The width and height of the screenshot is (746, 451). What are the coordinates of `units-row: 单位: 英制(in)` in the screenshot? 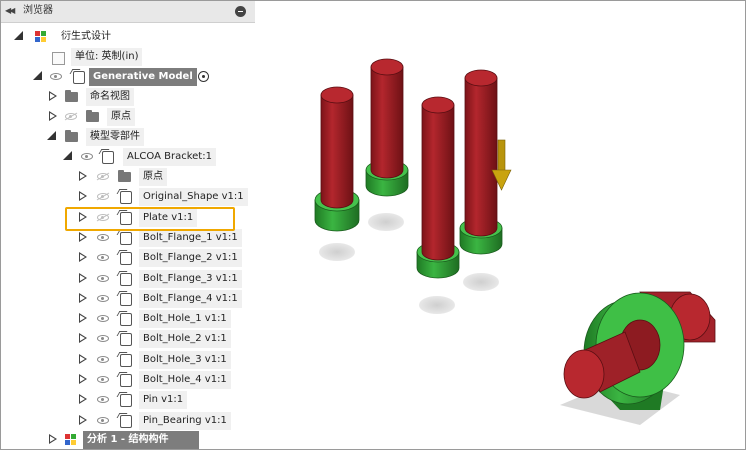 It's located at (126, 57).